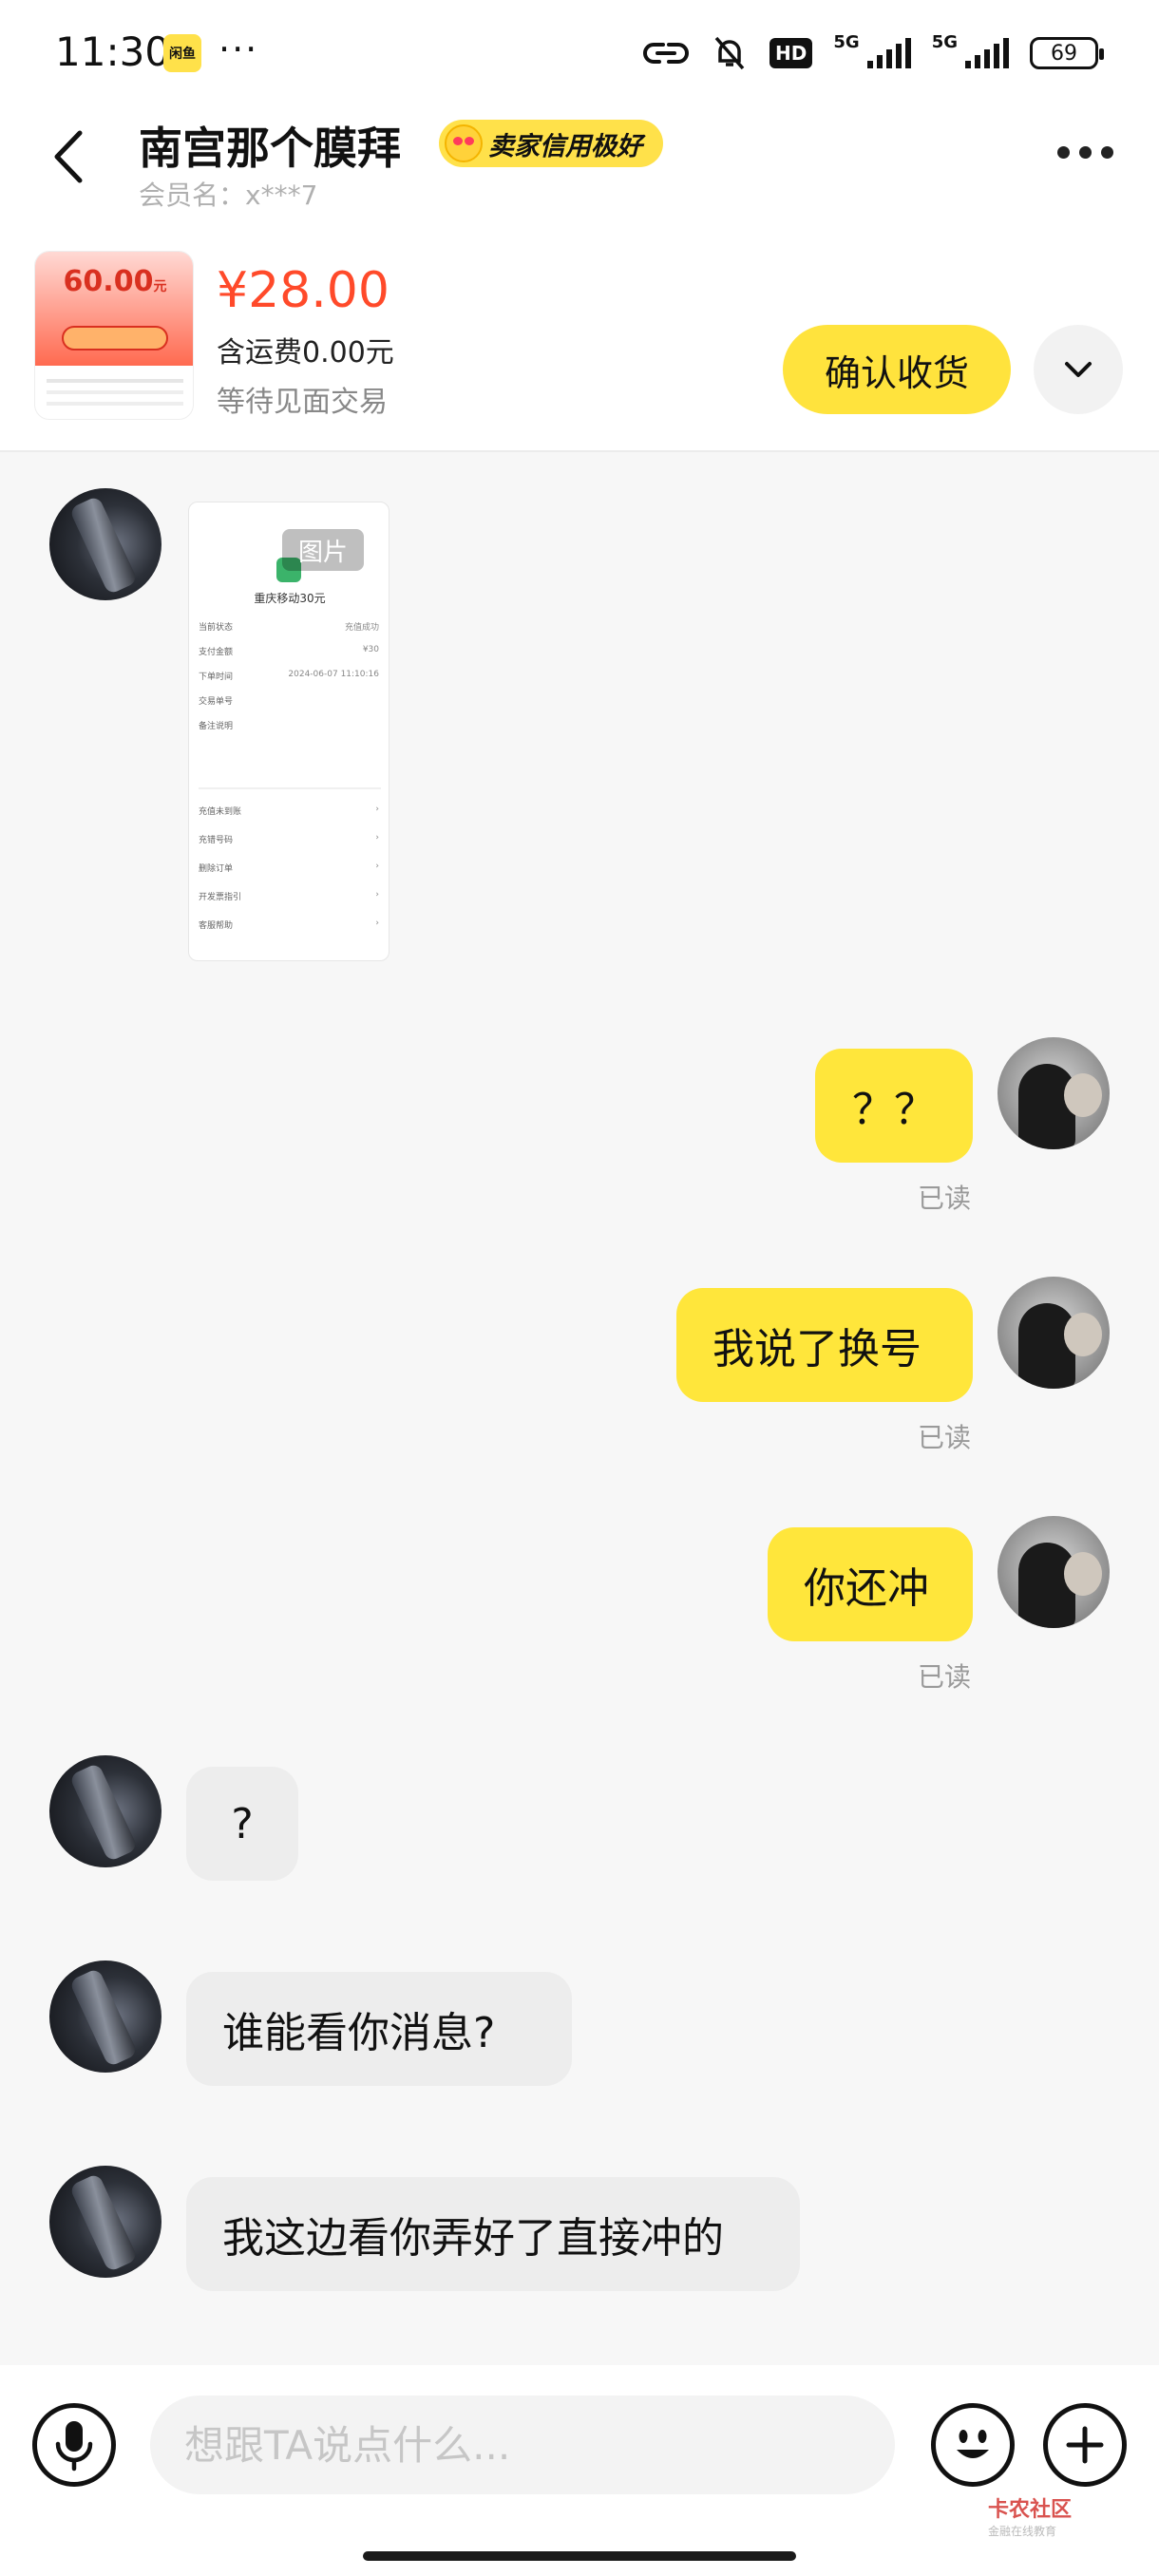 The height and width of the screenshot is (2576, 1159). I want to click on expand-button, so click(1078, 369).